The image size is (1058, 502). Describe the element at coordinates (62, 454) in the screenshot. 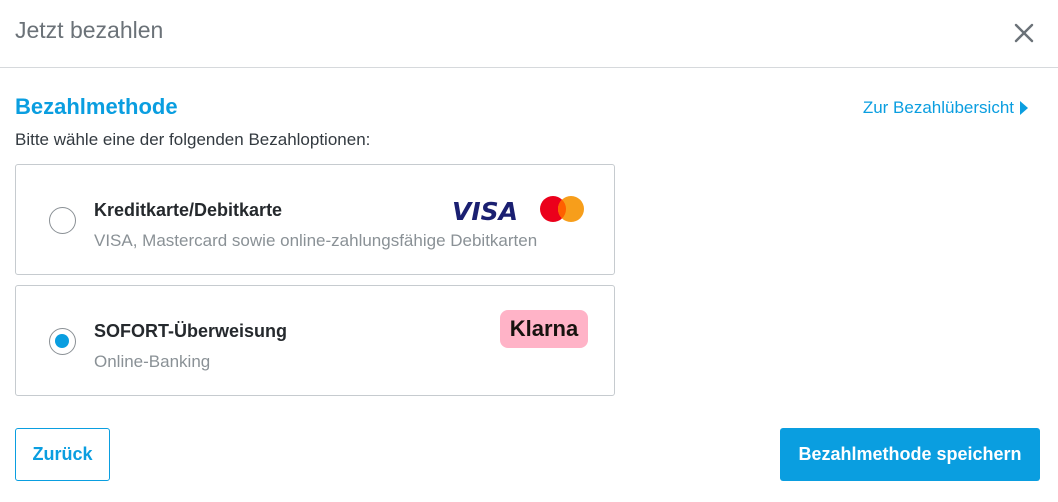

I see `back-button: Zurück` at that location.